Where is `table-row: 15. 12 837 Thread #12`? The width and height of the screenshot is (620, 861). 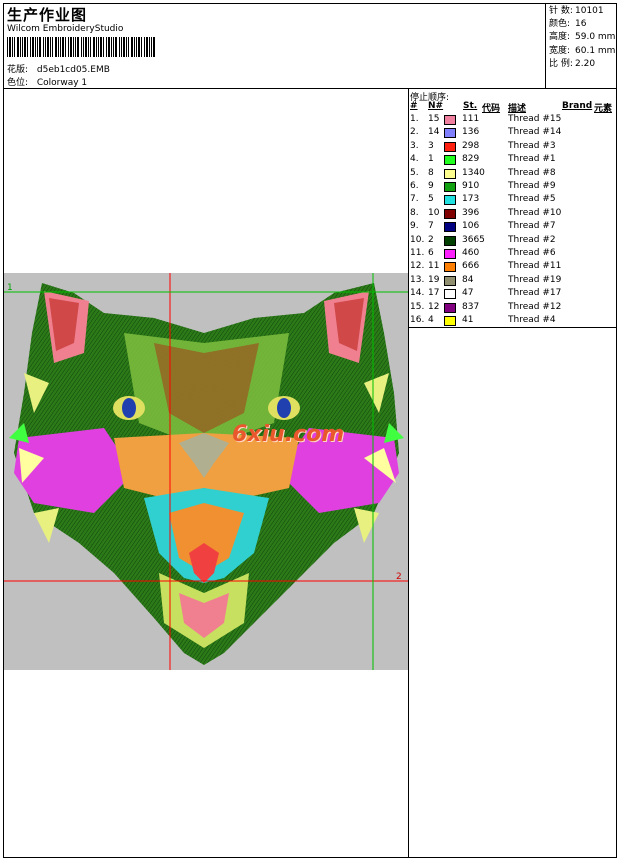 table-row: 15. 12 837 Thread #12 is located at coordinates (512, 308).